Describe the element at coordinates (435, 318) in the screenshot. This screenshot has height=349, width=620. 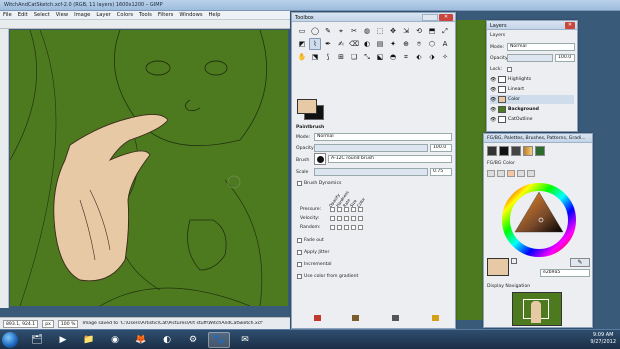
I see `reset-options-icon` at that location.